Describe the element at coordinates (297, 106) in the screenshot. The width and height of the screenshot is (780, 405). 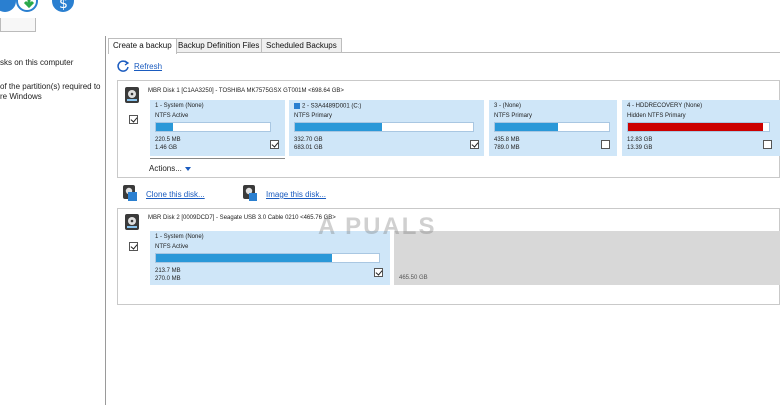
I see `windows-logo-icon` at that location.